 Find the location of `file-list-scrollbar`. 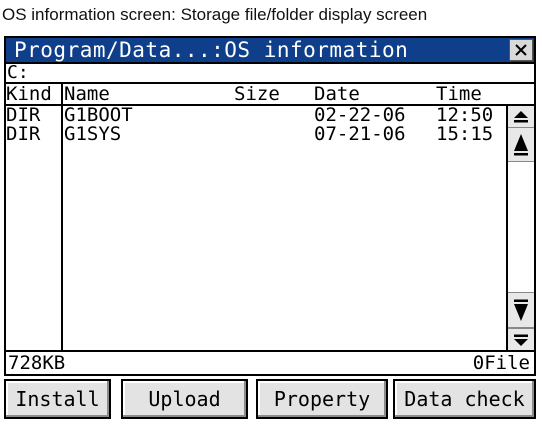

file-list-scrollbar is located at coordinates (520, 228).